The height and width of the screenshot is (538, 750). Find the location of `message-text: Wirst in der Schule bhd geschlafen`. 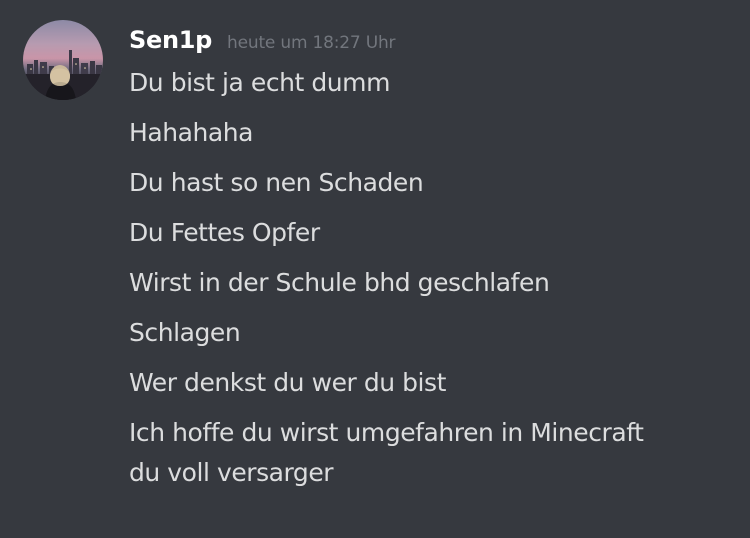

message-text: Wirst in der Schule bhd geschlafen is located at coordinates (339, 283).